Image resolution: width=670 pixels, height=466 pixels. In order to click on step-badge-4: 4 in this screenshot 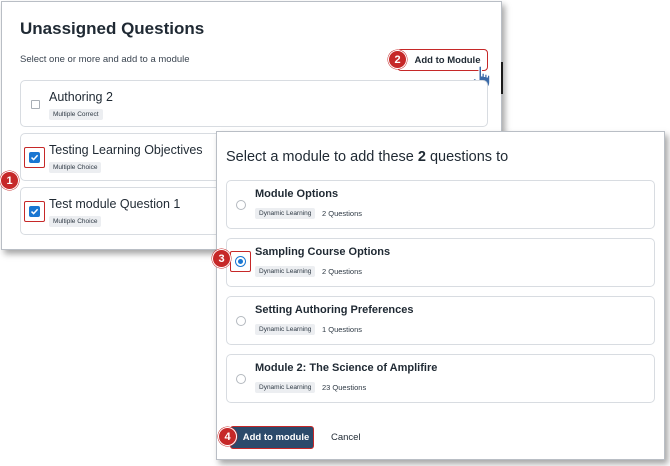, I will do `click(227, 436)`.